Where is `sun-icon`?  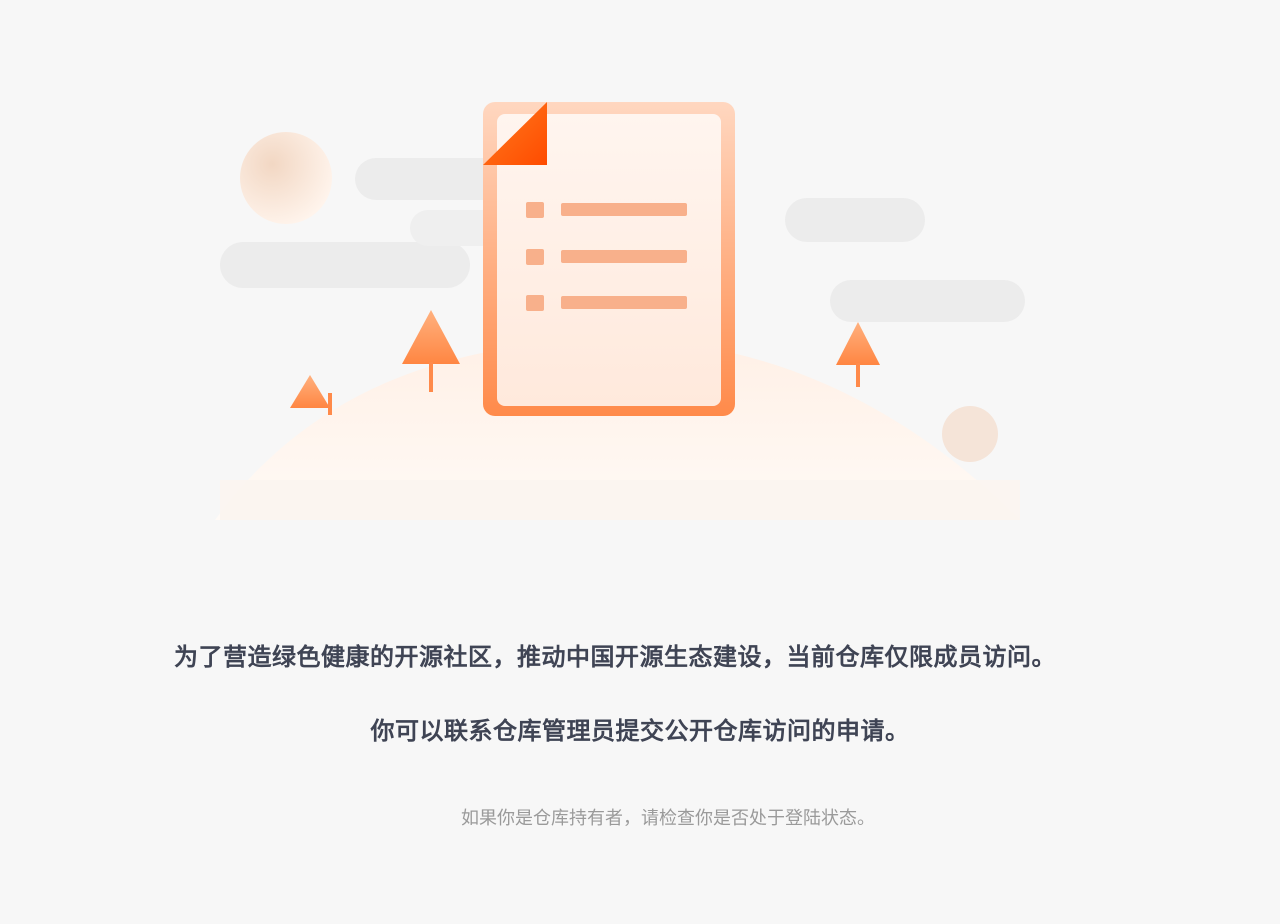 sun-icon is located at coordinates (286, 178).